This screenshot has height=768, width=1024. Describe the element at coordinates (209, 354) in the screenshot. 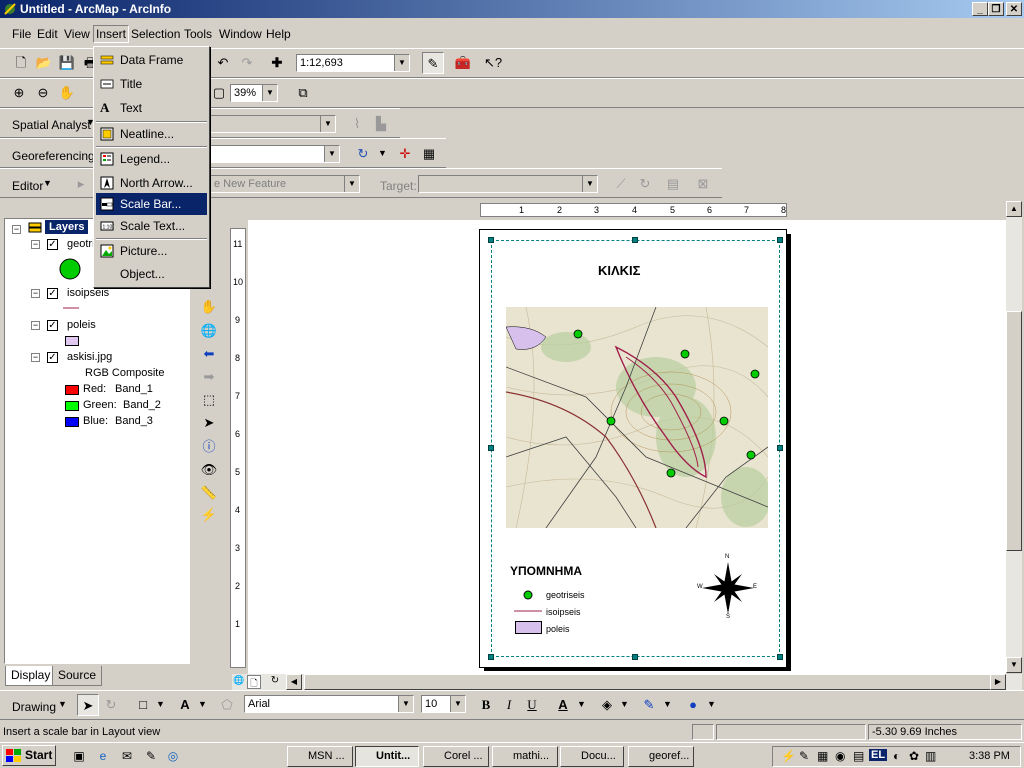

I see `back-arrow-icon: ⬅` at that location.